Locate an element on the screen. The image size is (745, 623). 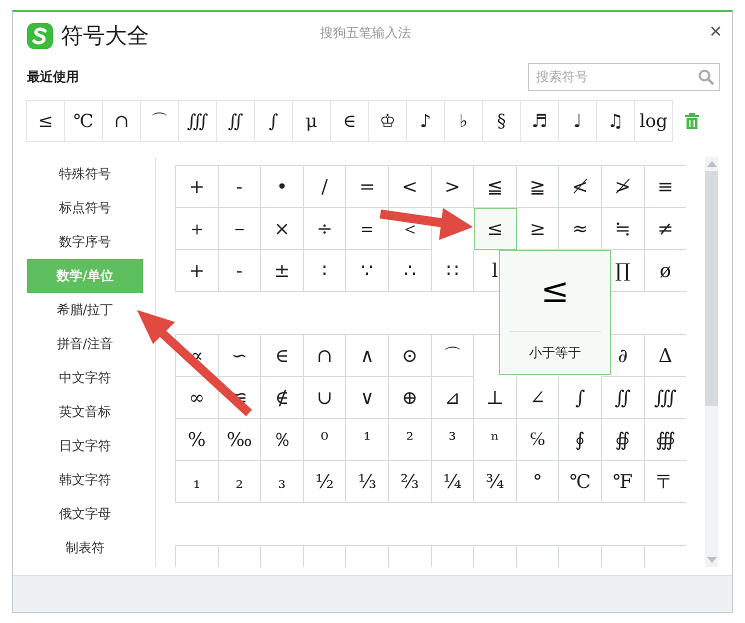
symbol-cell: ½ is located at coordinates (325, 482).